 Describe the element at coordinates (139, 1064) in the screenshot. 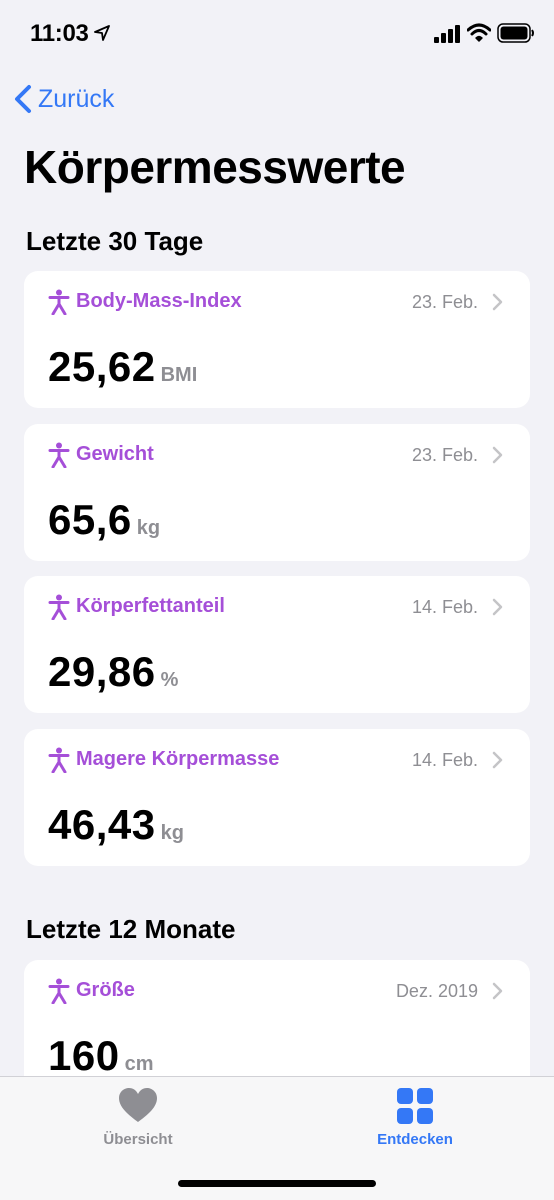

I see `card-unit: cm` at that location.